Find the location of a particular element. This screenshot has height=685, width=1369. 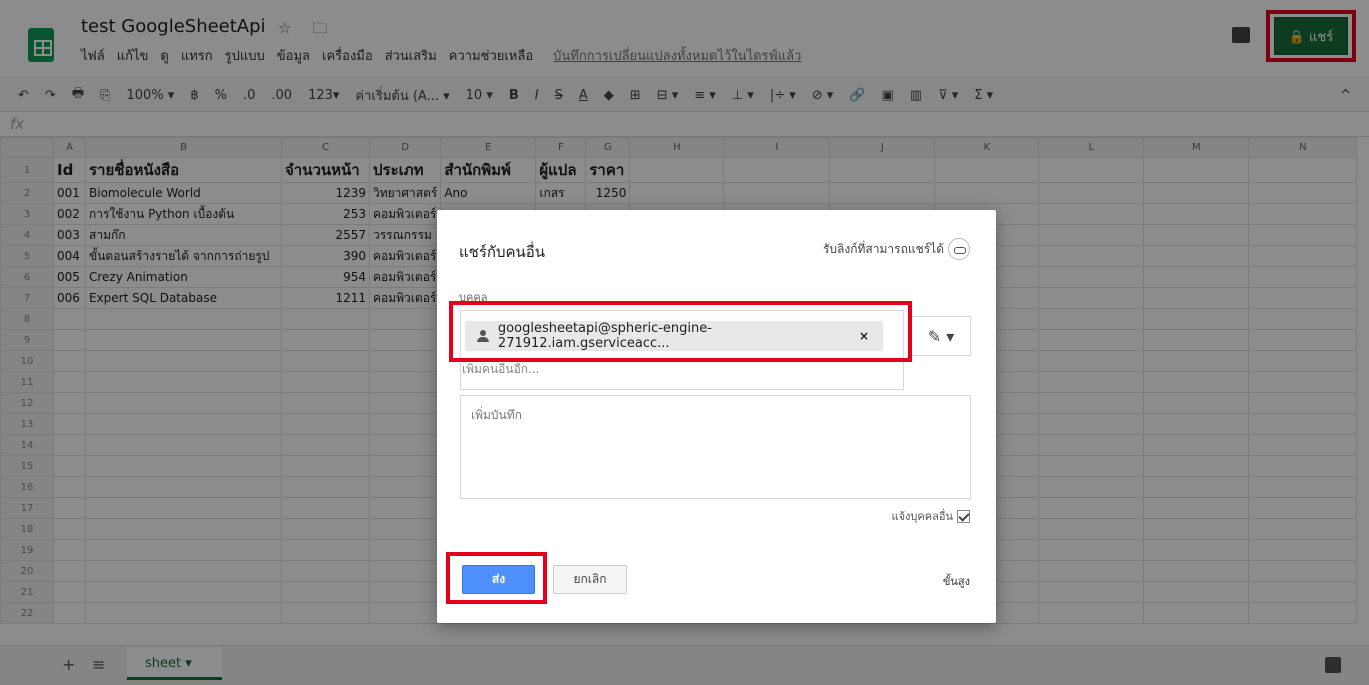

advanced-link: ขั้นสูง is located at coordinates (956, 581).